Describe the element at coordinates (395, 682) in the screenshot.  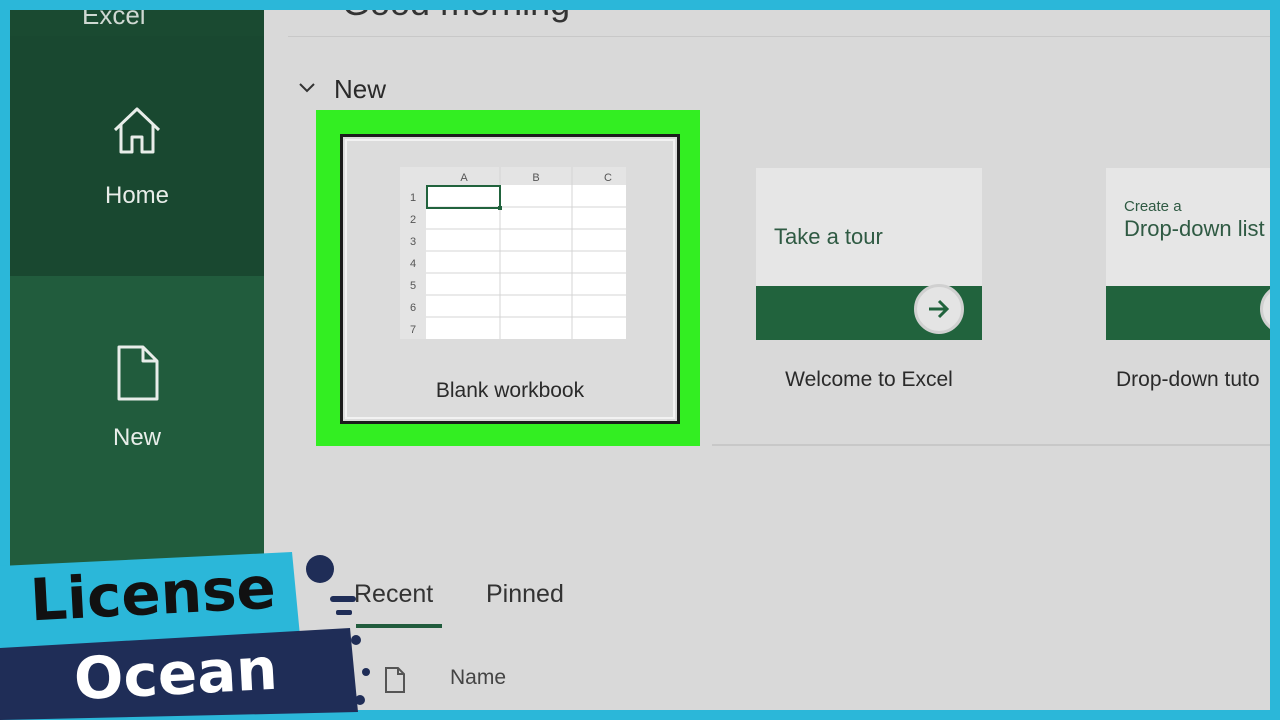
I see `file-icon` at that location.